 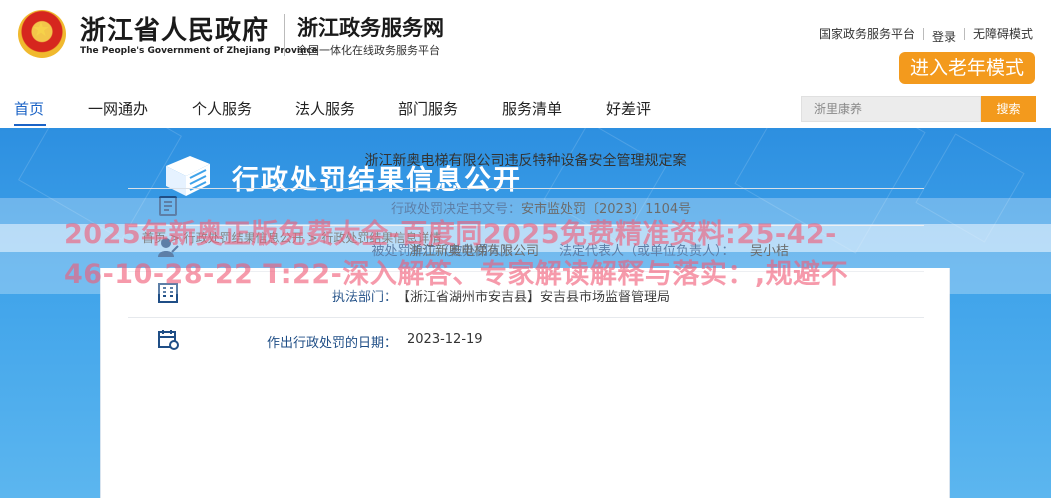 I want to click on nav-home: 首页, so click(x=29, y=108).